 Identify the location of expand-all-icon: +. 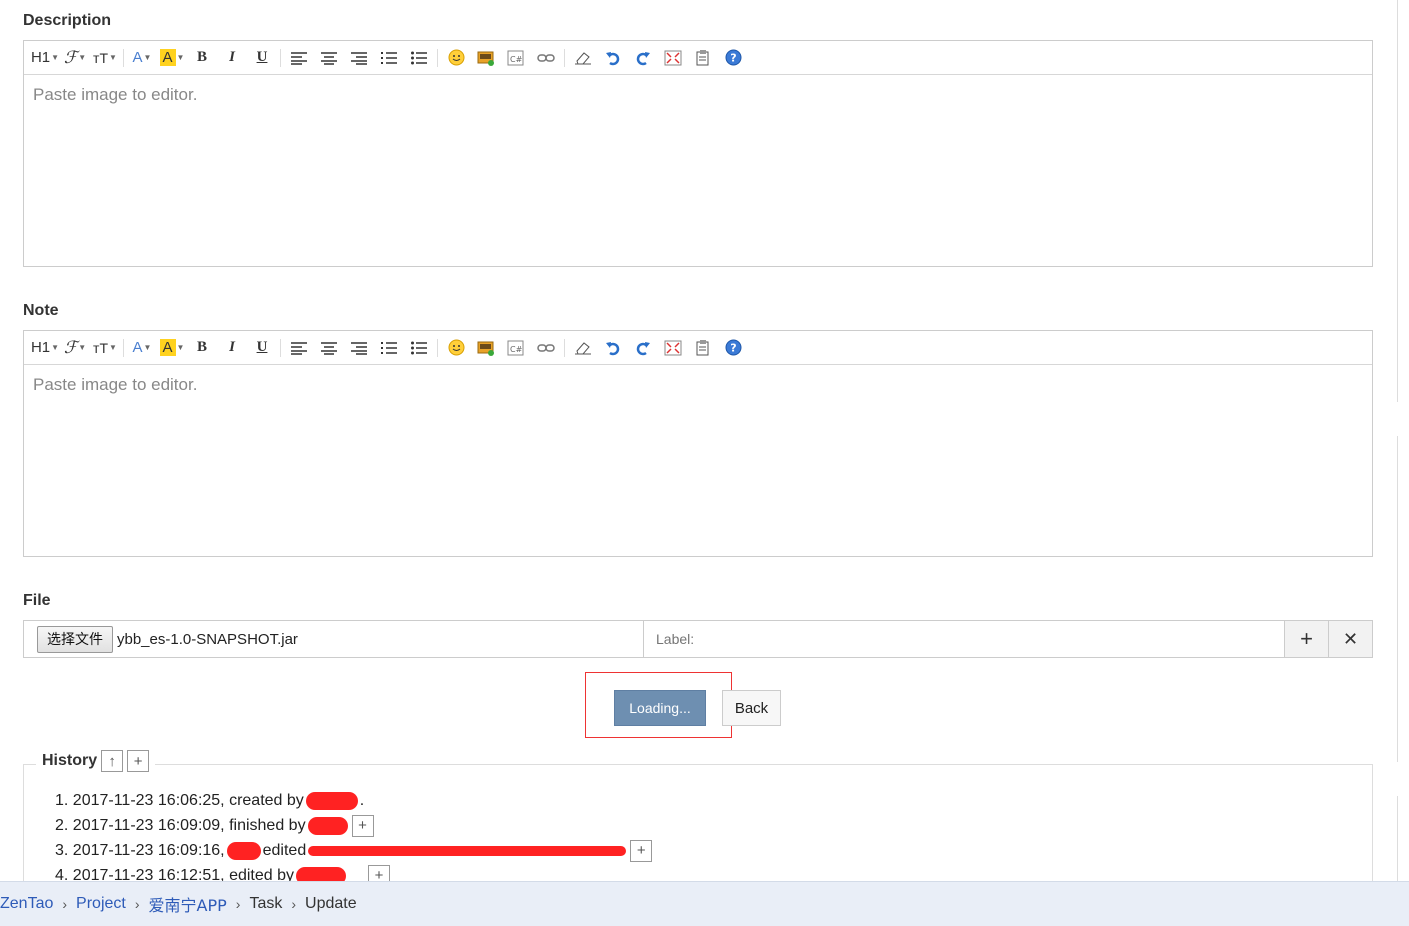
(138, 761).